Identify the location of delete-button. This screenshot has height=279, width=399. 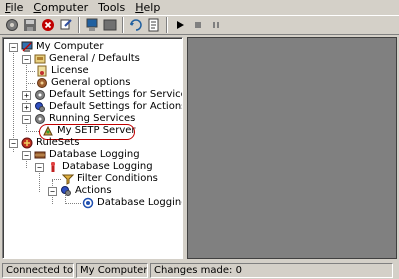
(47, 25).